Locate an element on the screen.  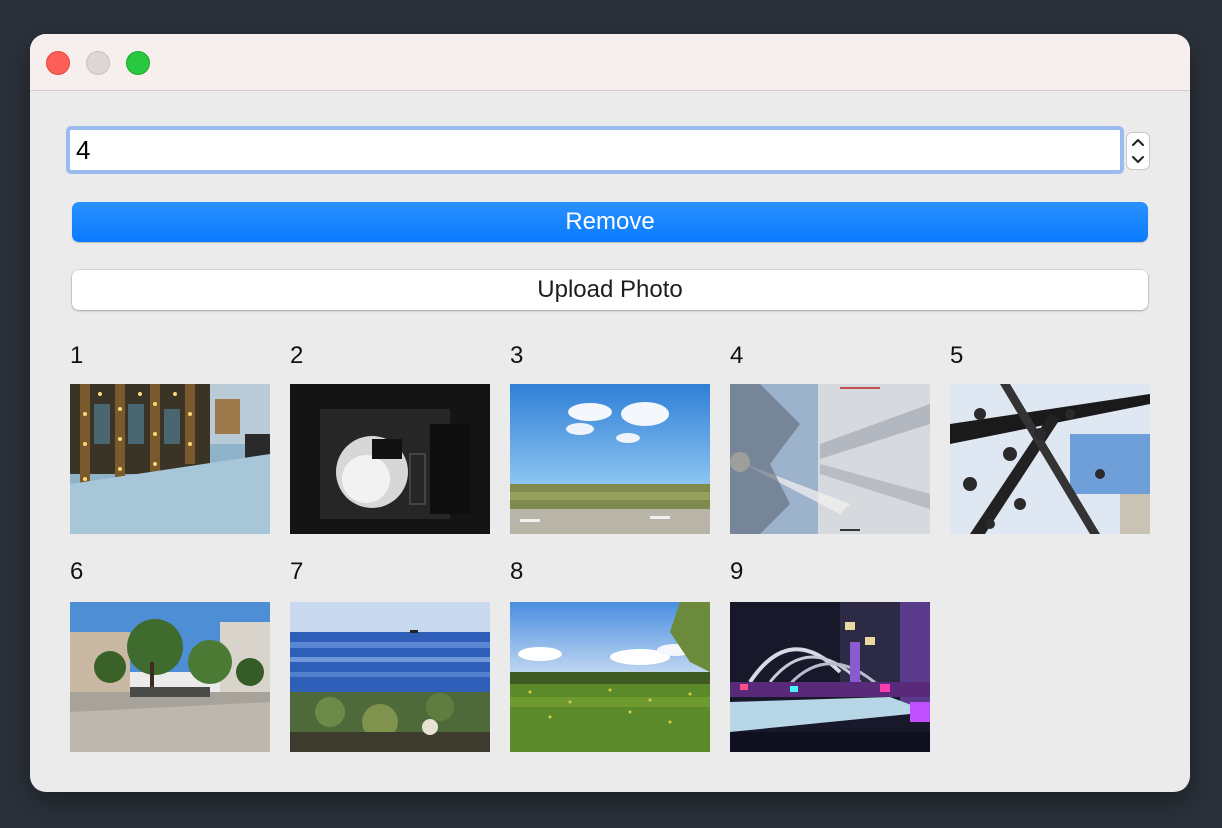
photo-number-label: 2 is located at coordinates (297, 355).